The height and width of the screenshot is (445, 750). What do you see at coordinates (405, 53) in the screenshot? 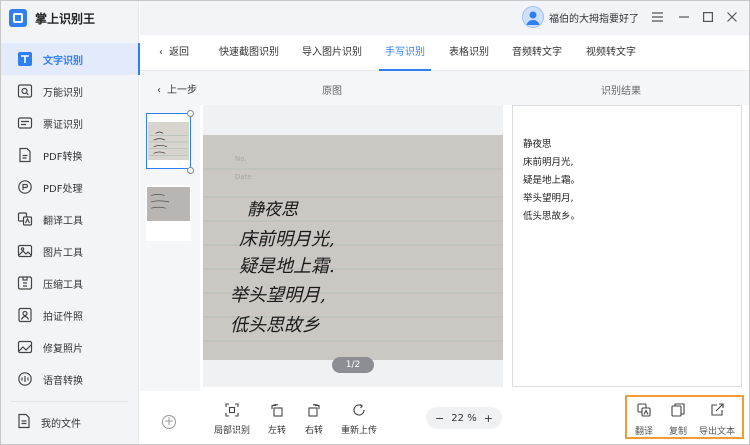
I see `tab-handwriting: 手写识别` at bounding box center [405, 53].